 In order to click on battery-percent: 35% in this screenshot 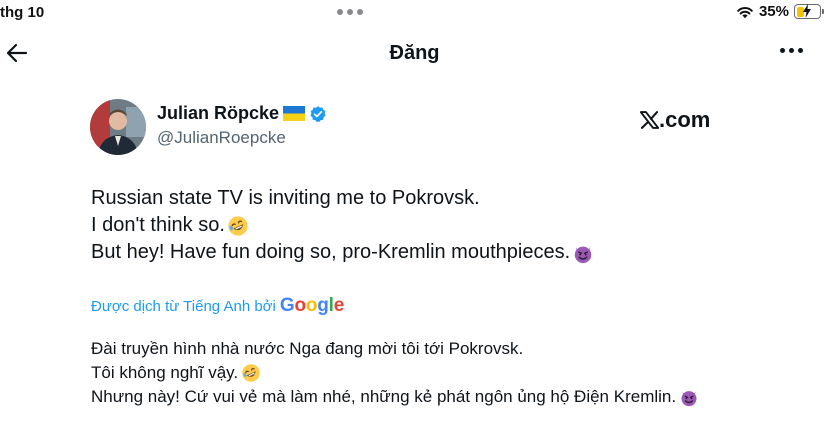, I will do `click(773, 11)`.